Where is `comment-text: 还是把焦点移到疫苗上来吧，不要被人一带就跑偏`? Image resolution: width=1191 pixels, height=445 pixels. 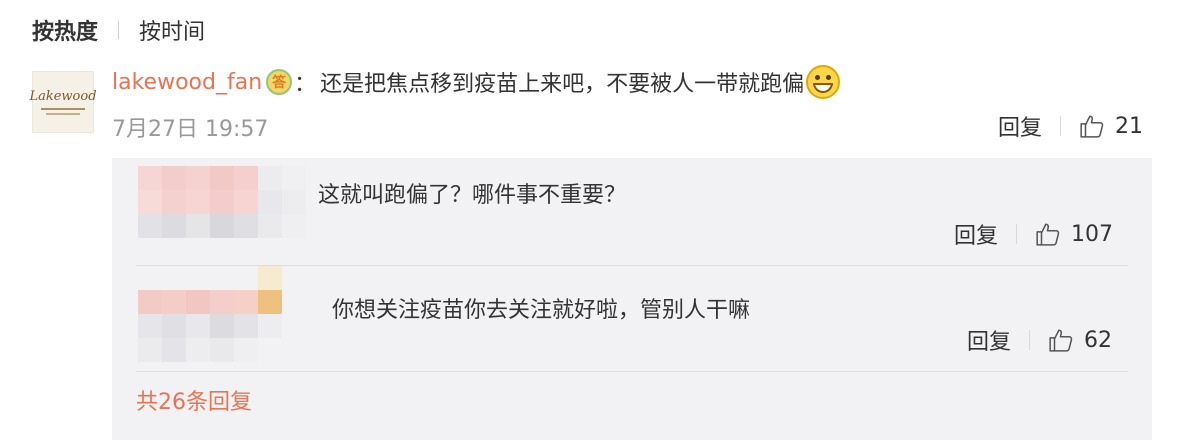 comment-text: 还是把焦点移到疫苗上来吧，不要被人一带就跑偏 is located at coordinates (562, 84).